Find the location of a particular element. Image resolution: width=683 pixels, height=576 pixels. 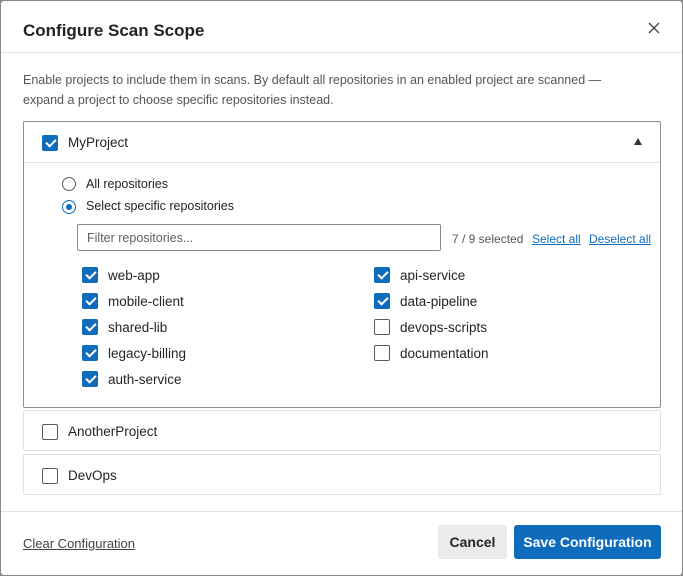

repo-label: api-service is located at coordinates (433, 275).